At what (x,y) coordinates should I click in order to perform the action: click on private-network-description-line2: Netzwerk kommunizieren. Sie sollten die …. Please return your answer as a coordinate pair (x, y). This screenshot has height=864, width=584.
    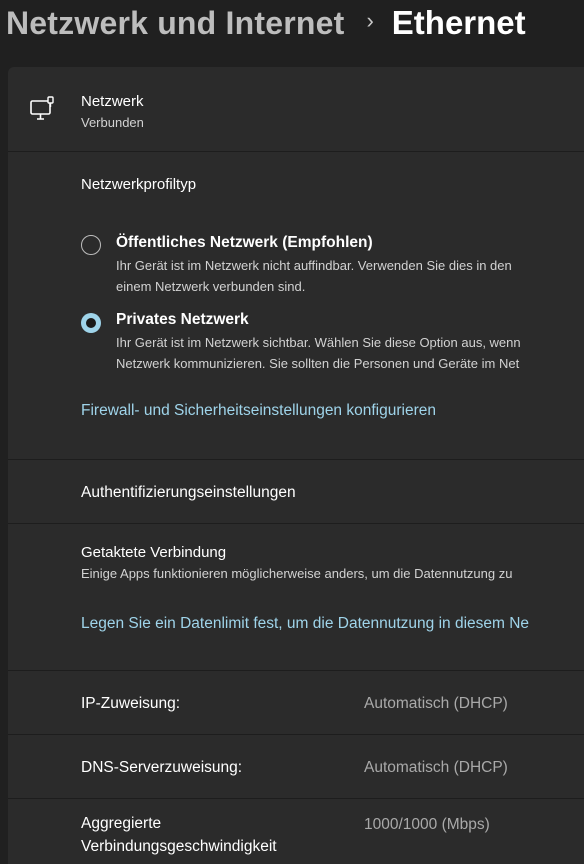
    Looking at the image, I should click on (318, 363).